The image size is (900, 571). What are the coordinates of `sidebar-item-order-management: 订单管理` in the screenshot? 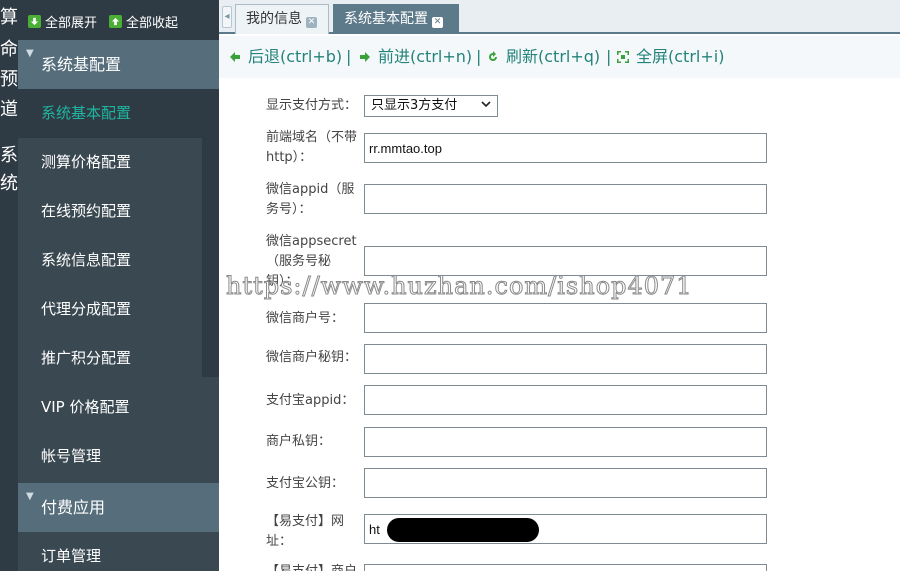 It's located at (110, 551).